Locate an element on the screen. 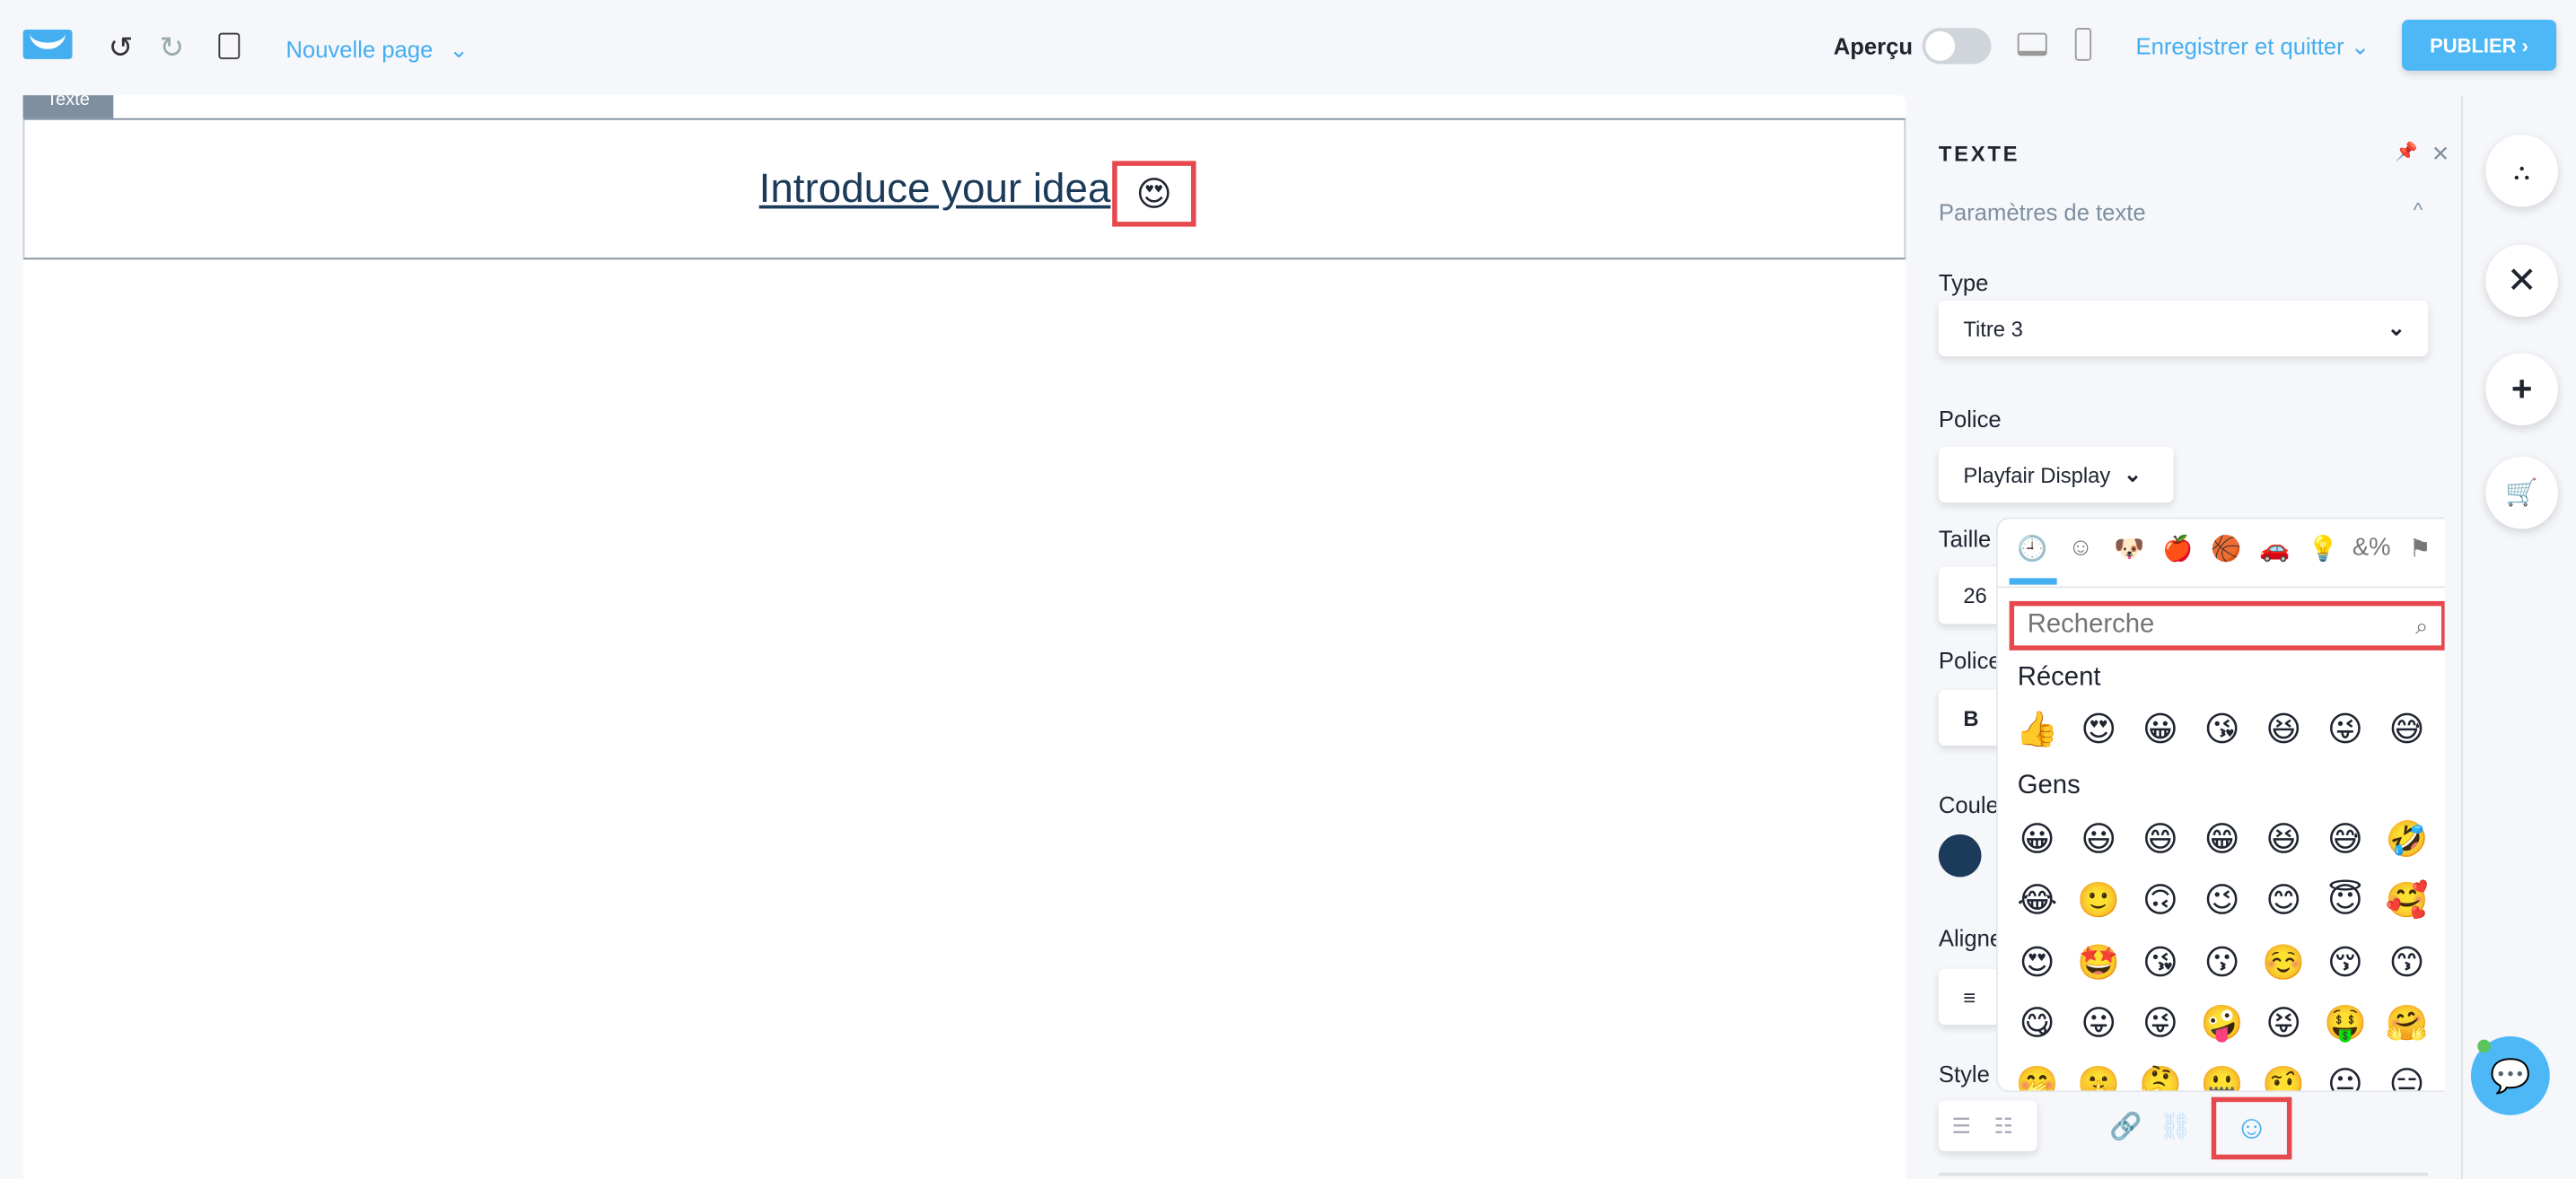 This screenshot has width=2576, height=1179. emoji-item: 🤭 is located at coordinates (2037, 1077).